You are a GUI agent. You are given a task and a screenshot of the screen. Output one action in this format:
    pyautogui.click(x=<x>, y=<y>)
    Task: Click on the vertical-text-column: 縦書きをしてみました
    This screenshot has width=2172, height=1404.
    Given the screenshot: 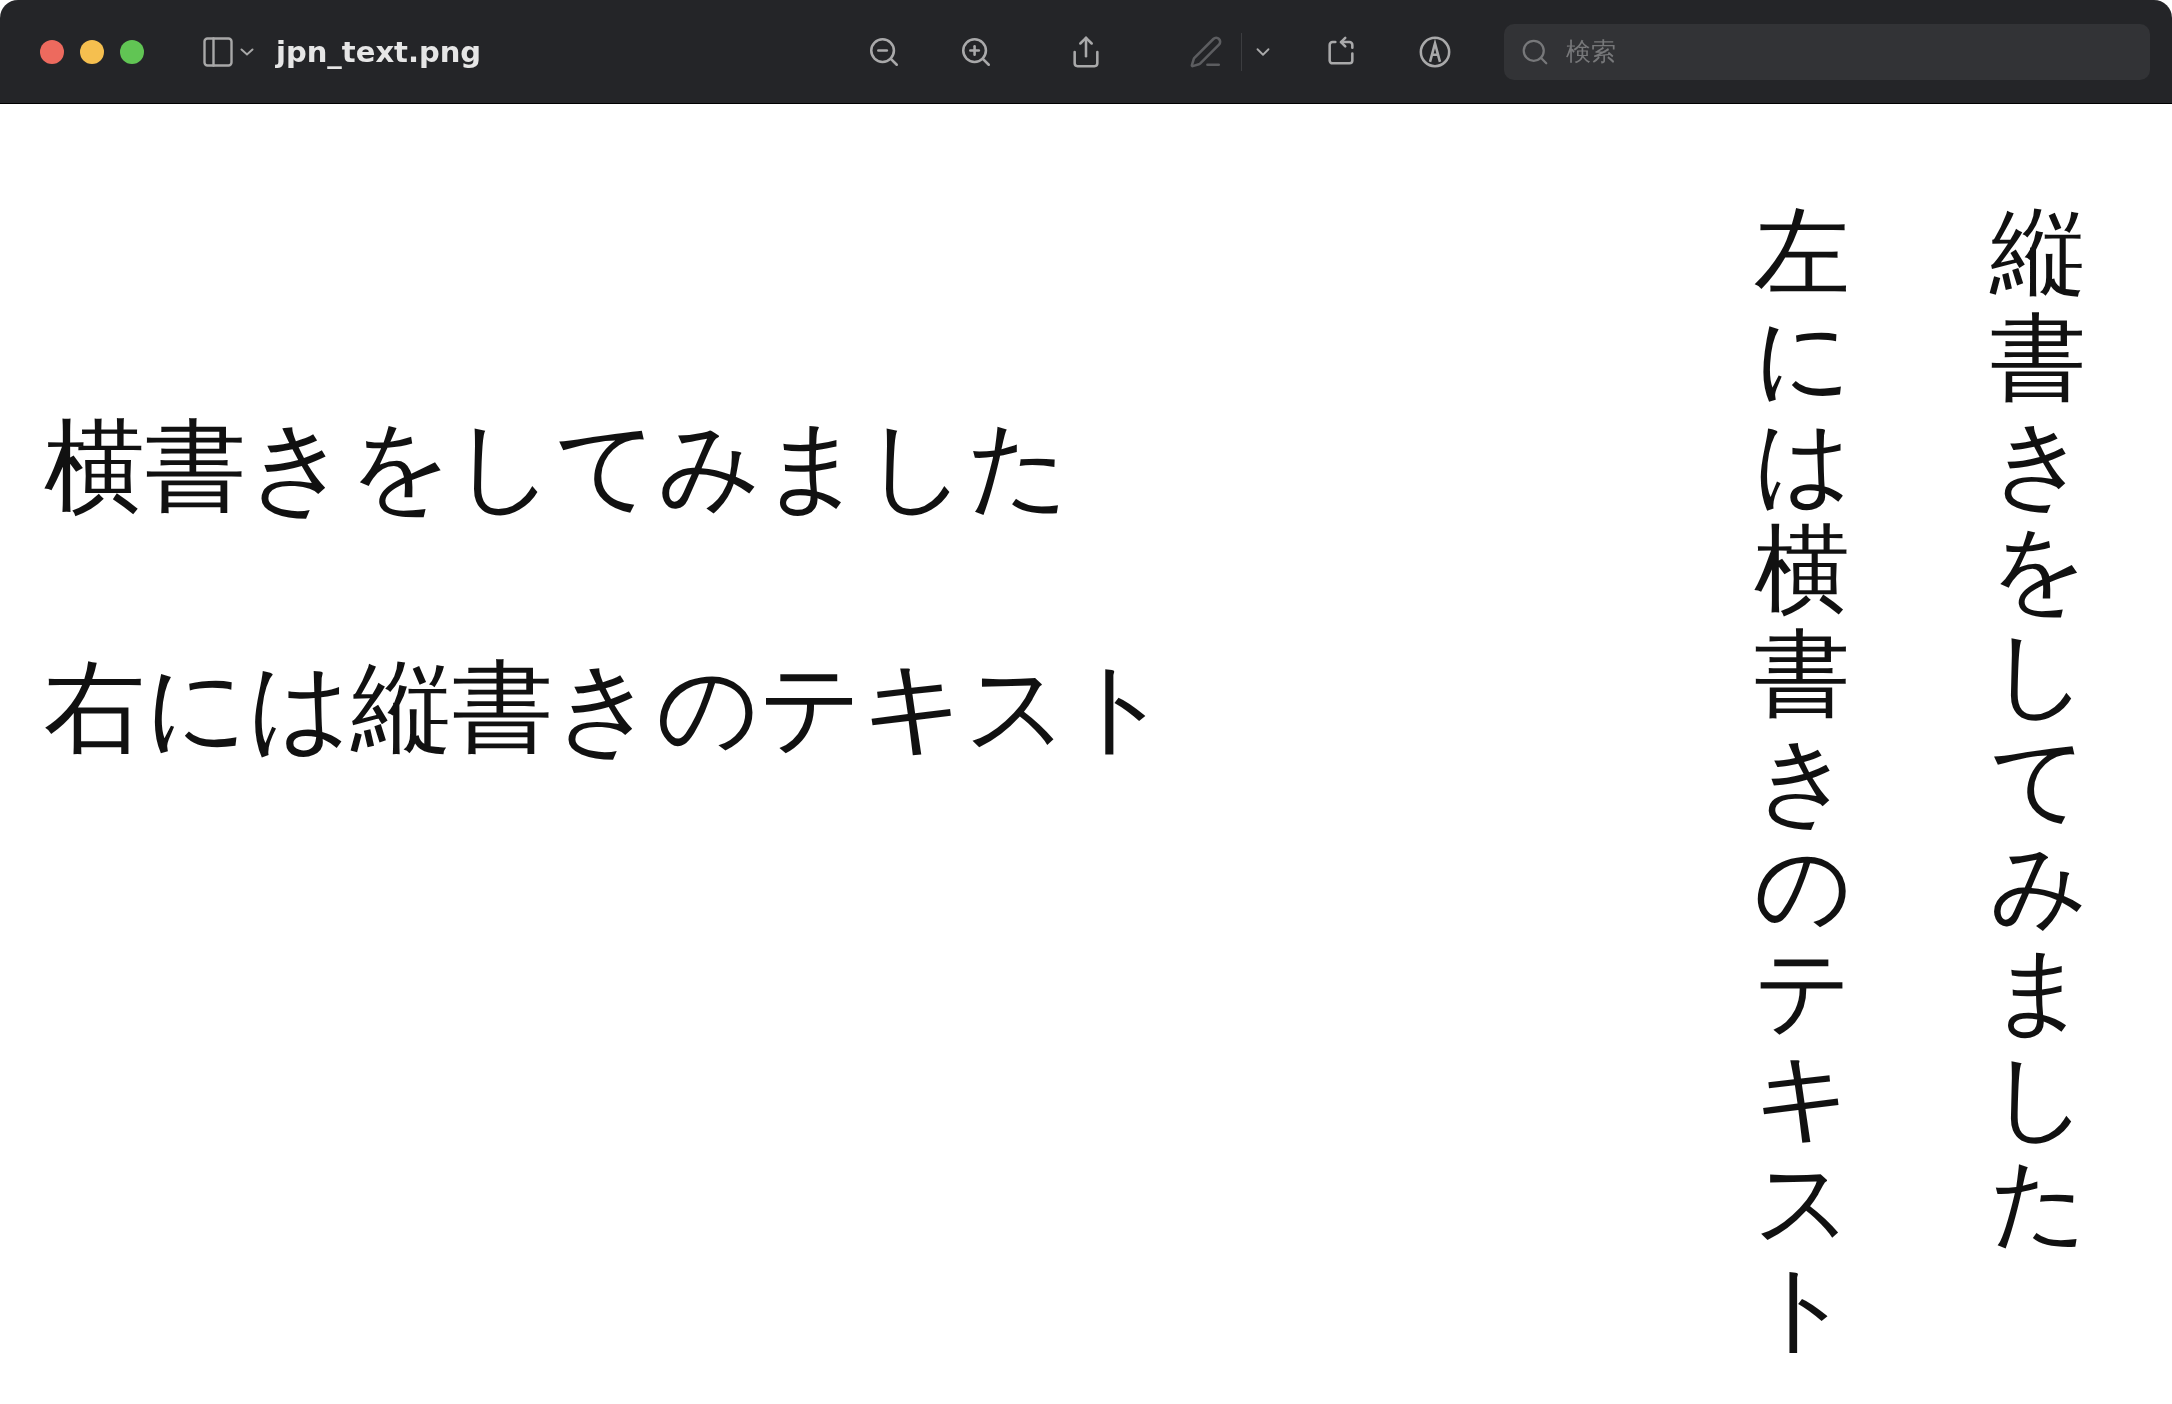 What is the action you would take?
    pyautogui.click(x=2038, y=802)
    